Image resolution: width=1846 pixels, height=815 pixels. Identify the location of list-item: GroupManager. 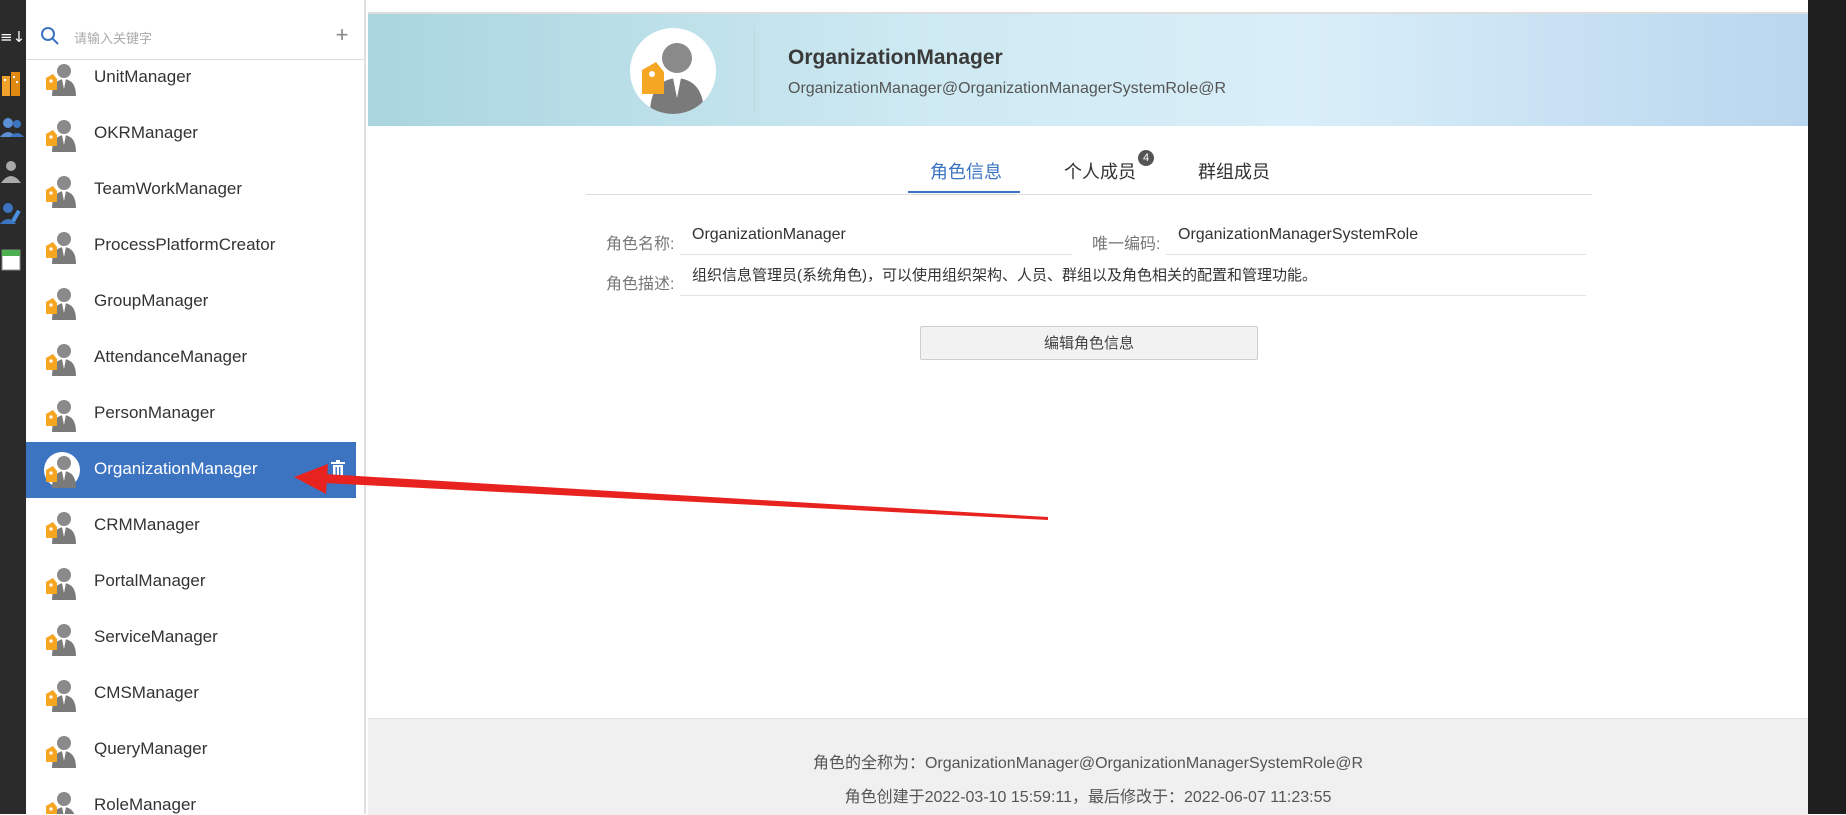
(191, 302).